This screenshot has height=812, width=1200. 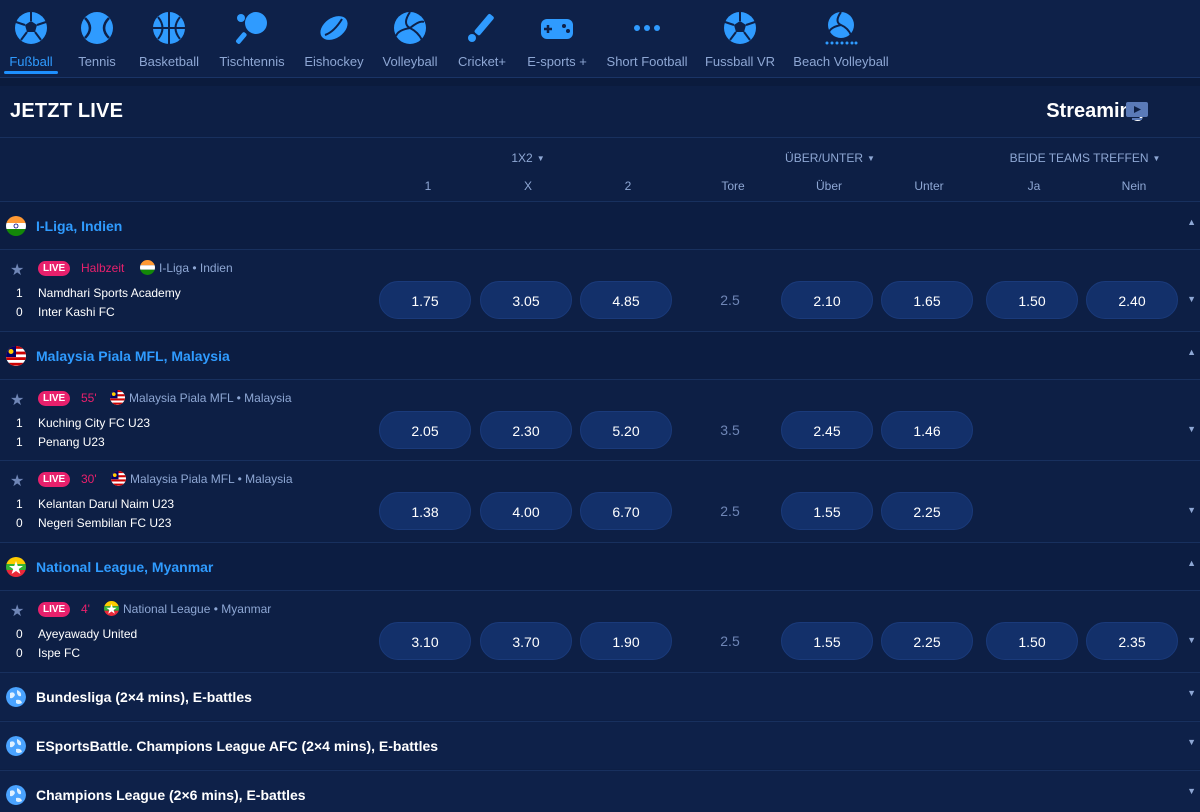 I want to click on odd-2: 4.85, so click(x=626, y=300).